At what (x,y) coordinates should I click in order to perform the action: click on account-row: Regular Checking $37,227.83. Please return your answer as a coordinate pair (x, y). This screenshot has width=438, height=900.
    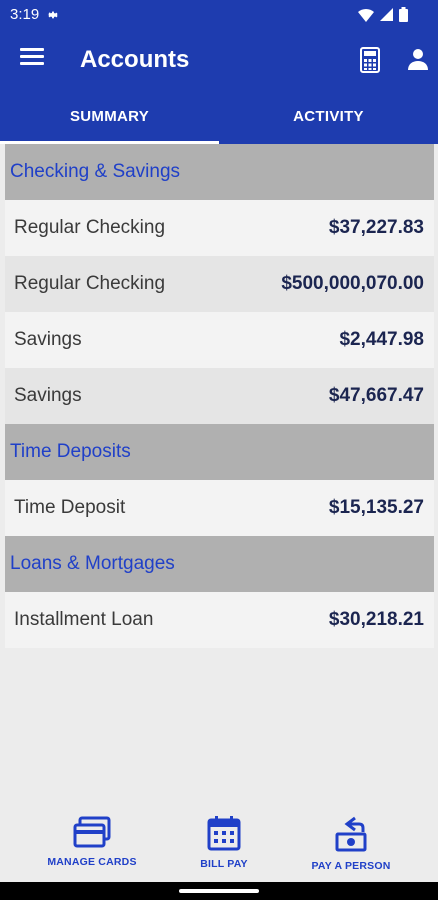
    Looking at the image, I should click on (219, 228).